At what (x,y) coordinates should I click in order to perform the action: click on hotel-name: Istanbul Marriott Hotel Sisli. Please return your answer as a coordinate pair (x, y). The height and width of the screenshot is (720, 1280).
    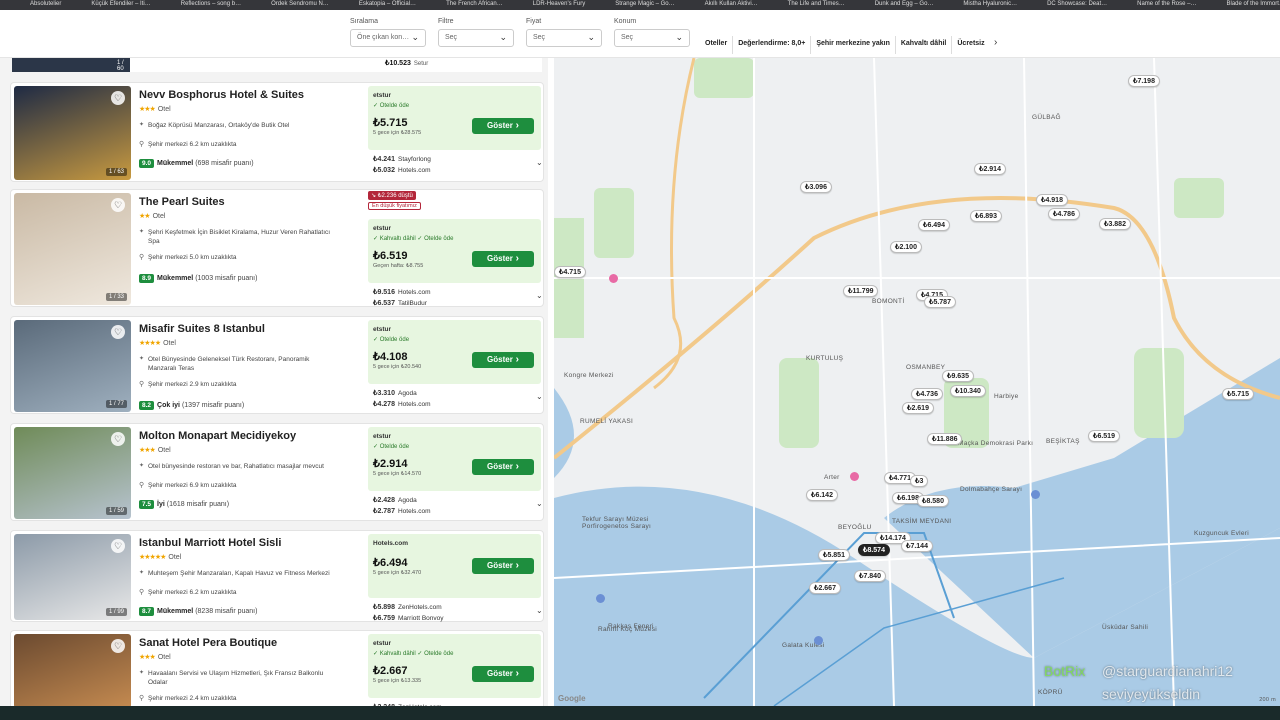
    Looking at the image, I should click on (210, 543).